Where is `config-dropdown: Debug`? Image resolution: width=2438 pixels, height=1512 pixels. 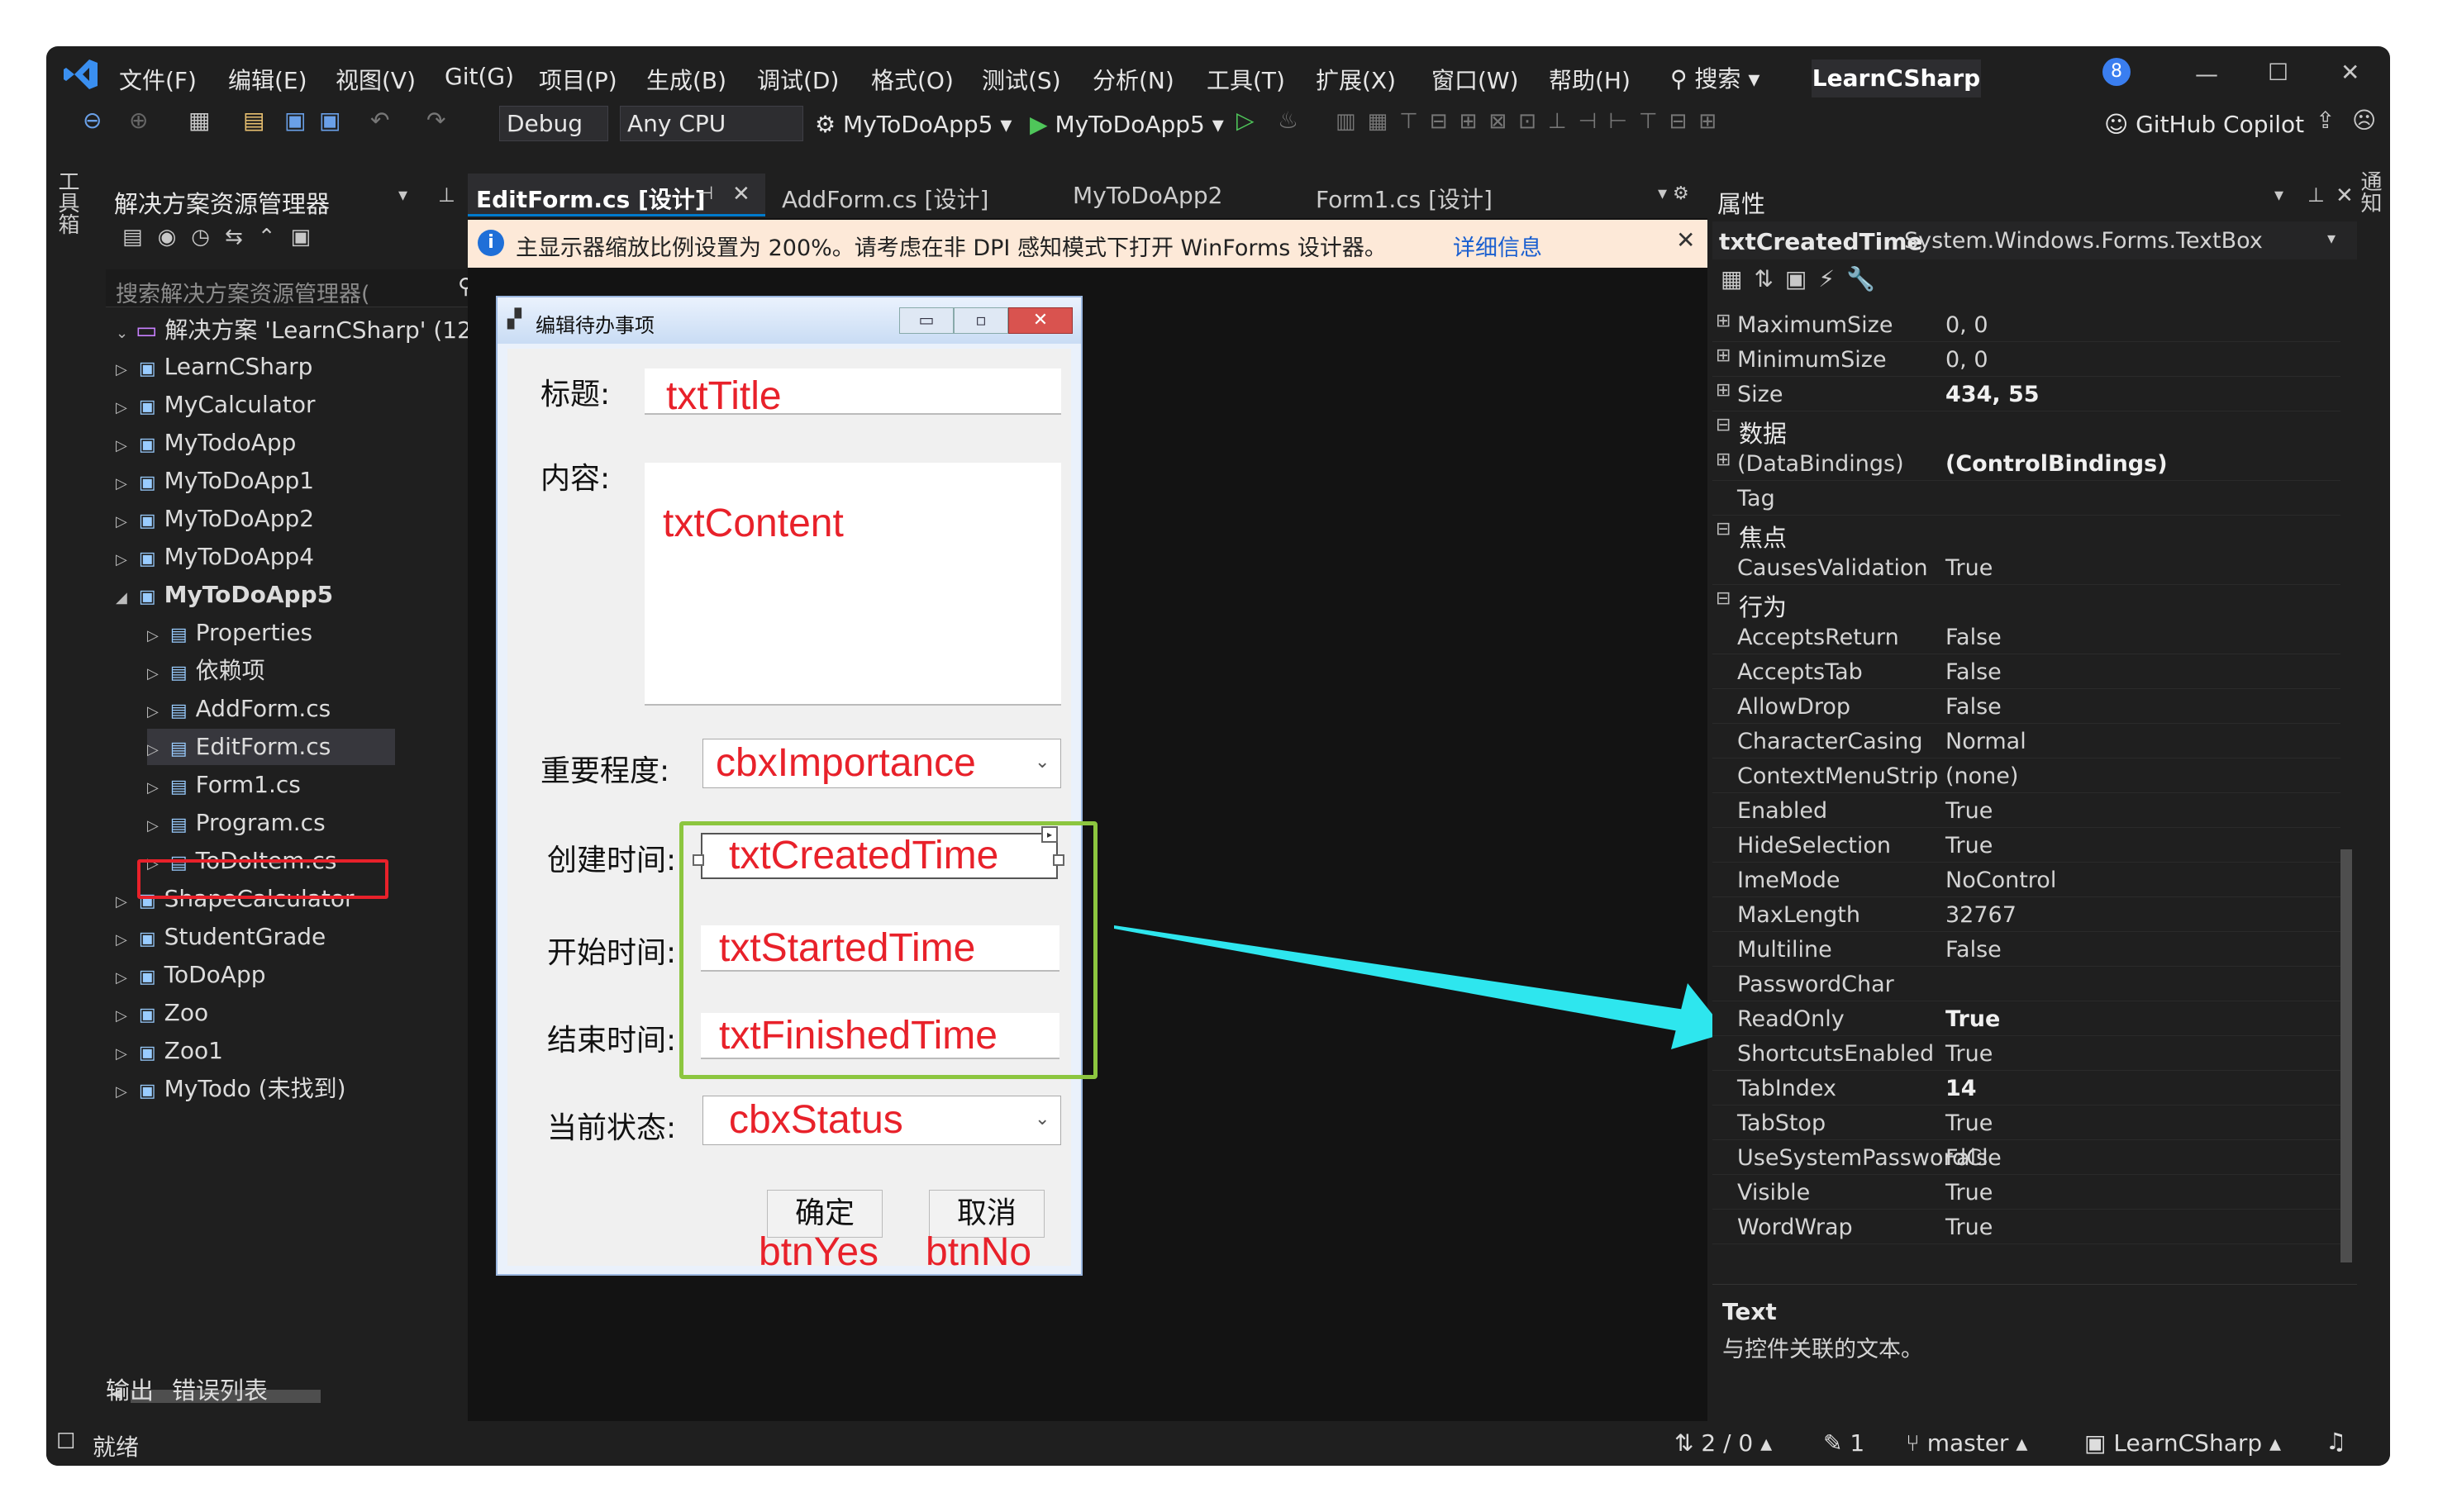 config-dropdown: Debug is located at coordinates (553, 123).